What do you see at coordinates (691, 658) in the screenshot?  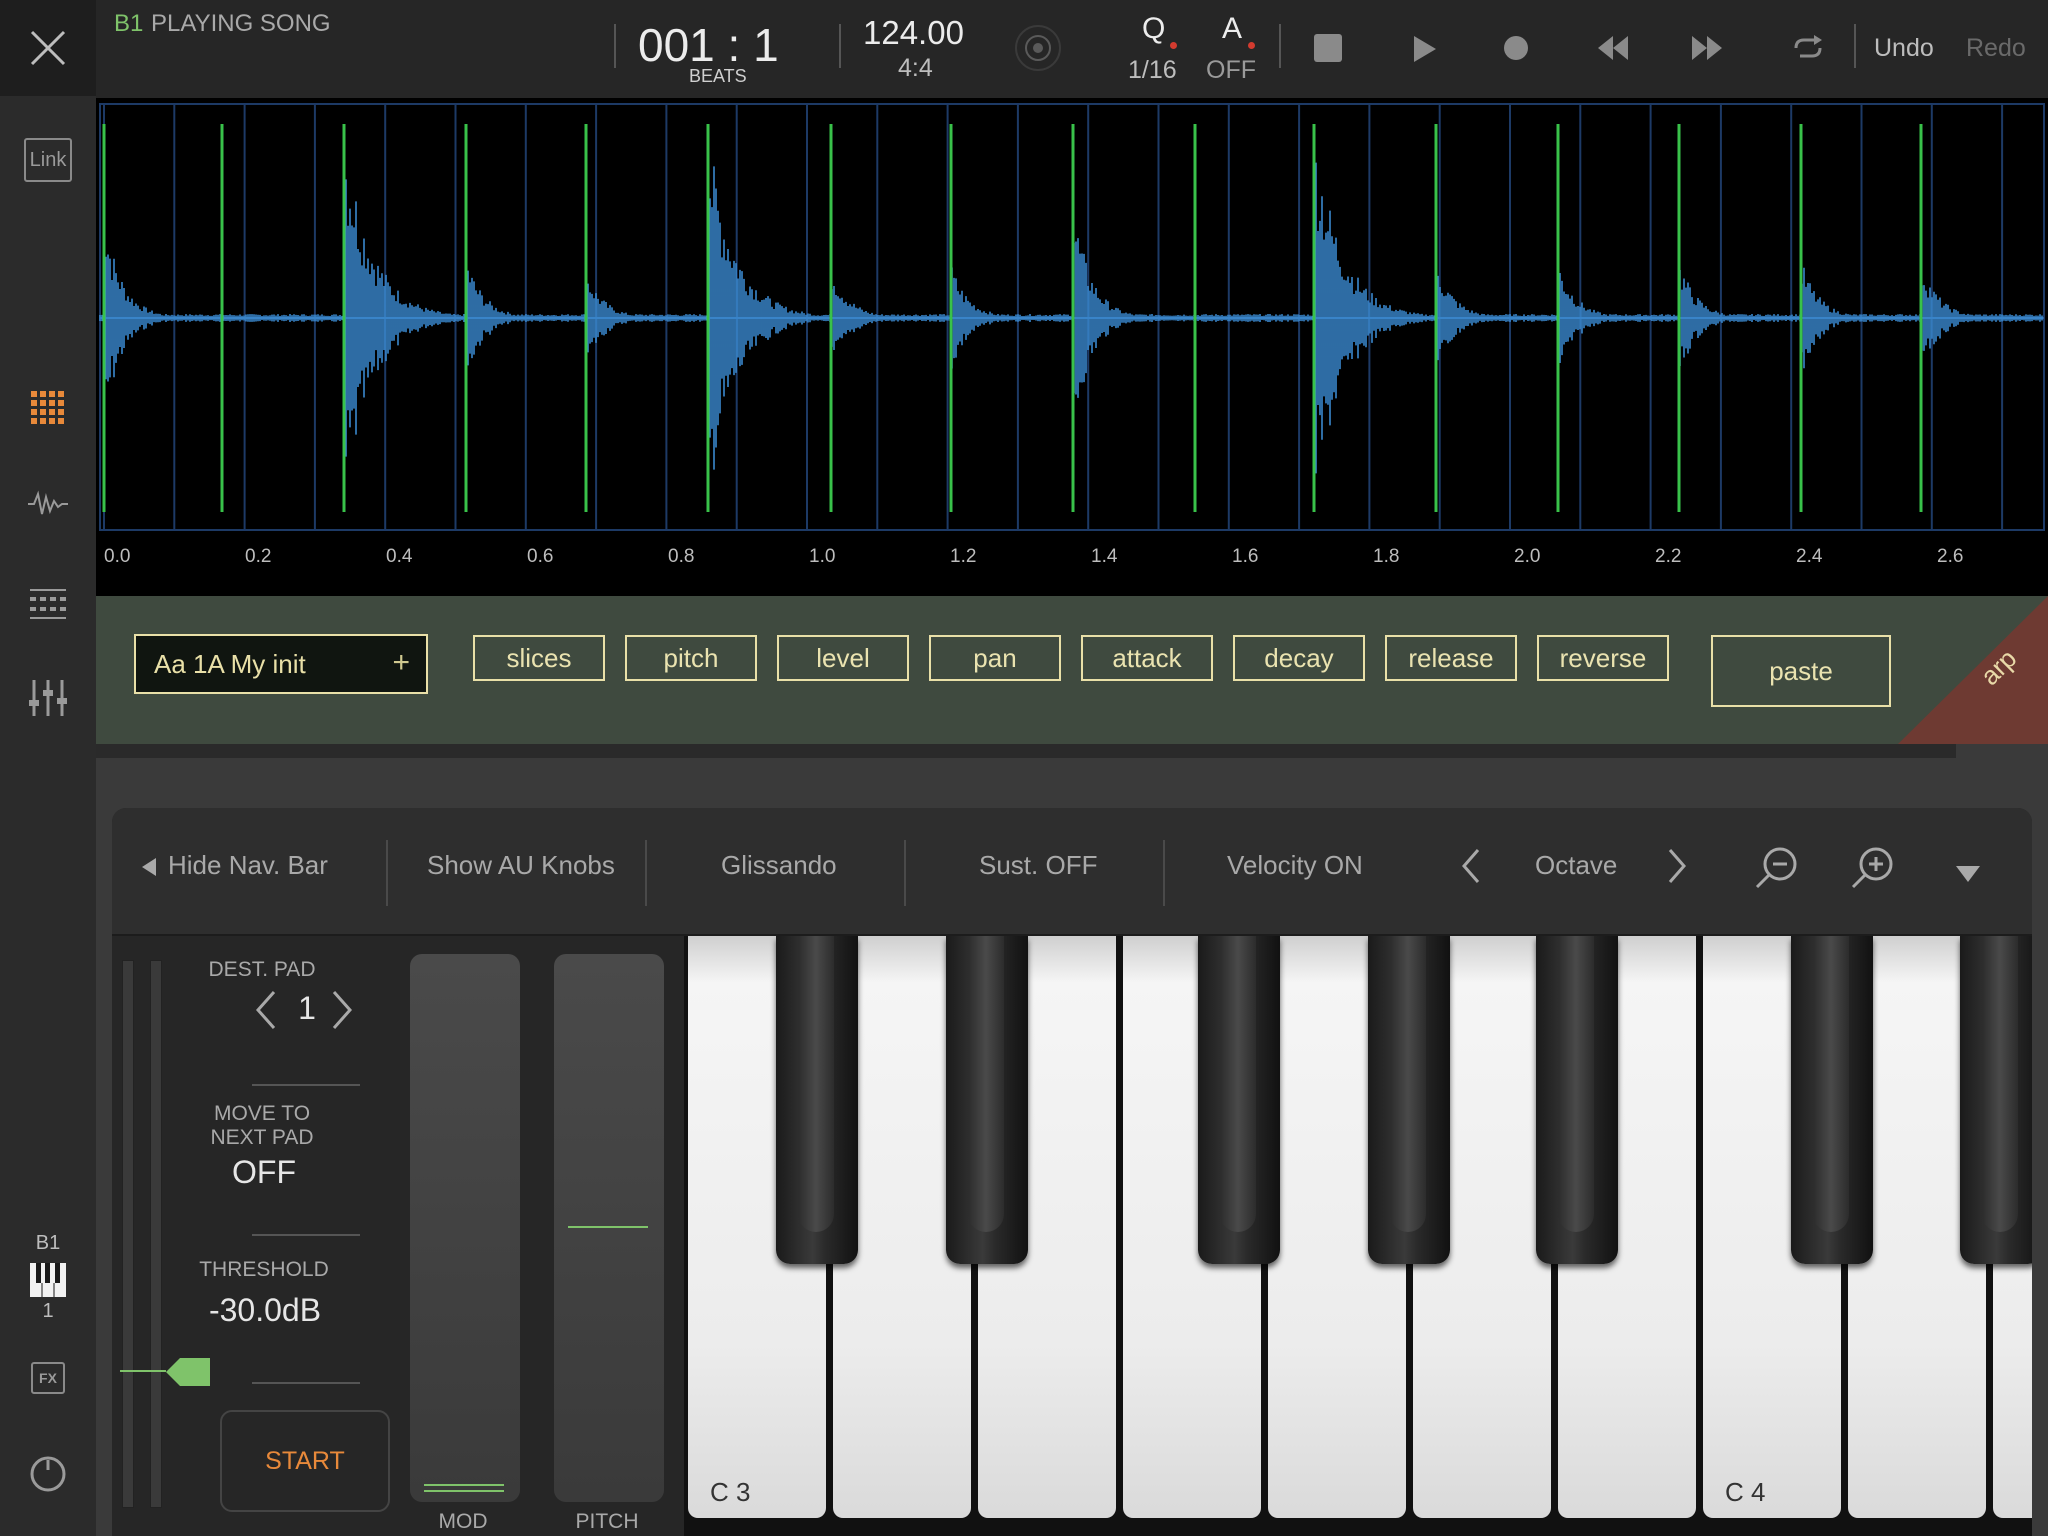 I see `pitch-button: pitch` at bounding box center [691, 658].